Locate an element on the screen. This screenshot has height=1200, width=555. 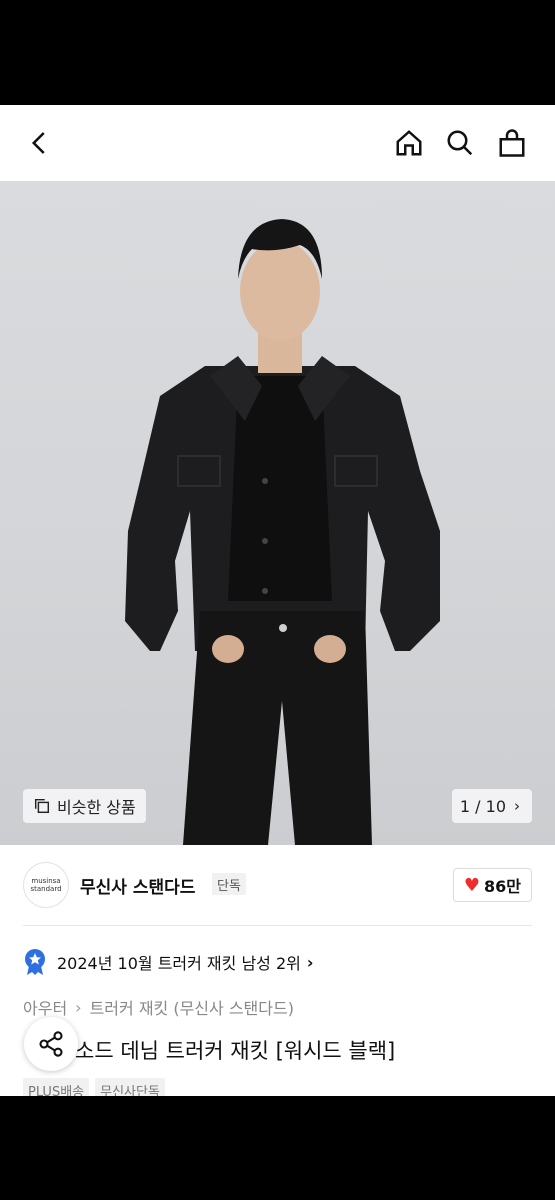
ranking-badge-icon is located at coordinates (35, 962).